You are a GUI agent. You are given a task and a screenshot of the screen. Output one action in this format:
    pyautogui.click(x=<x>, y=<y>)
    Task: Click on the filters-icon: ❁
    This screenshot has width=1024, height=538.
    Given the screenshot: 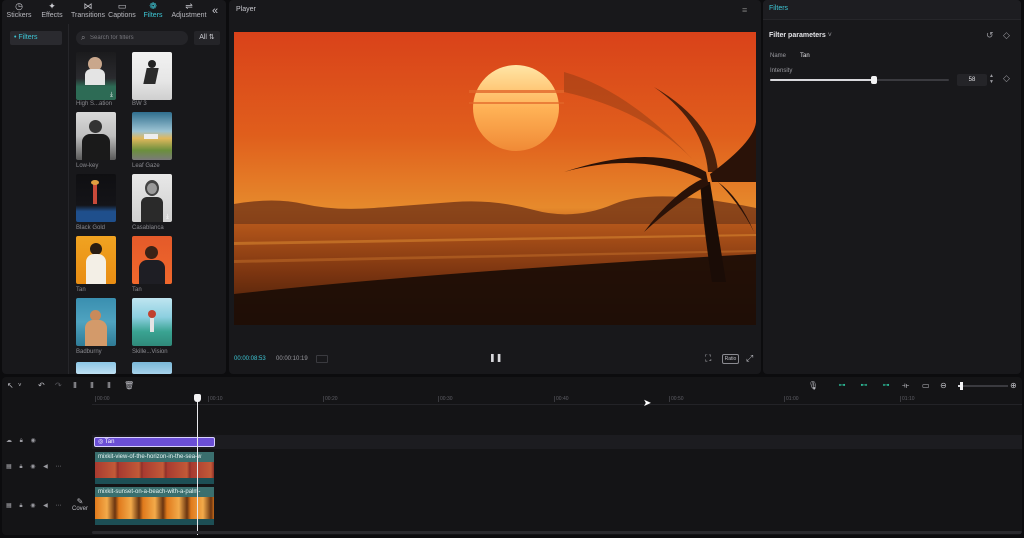 What is the action you would take?
    pyautogui.click(x=153, y=6)
    